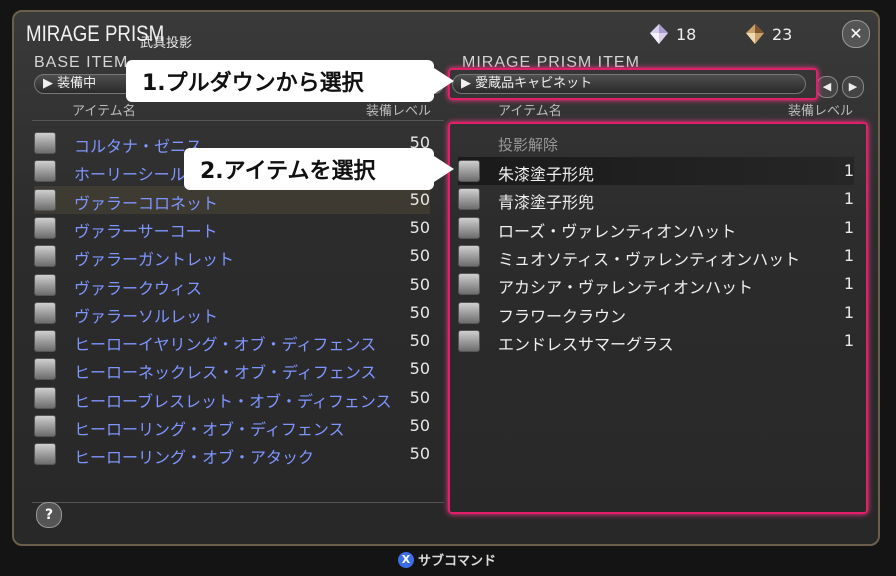  I want to click on left-col-level: 装備レベル, so click(399, 111).